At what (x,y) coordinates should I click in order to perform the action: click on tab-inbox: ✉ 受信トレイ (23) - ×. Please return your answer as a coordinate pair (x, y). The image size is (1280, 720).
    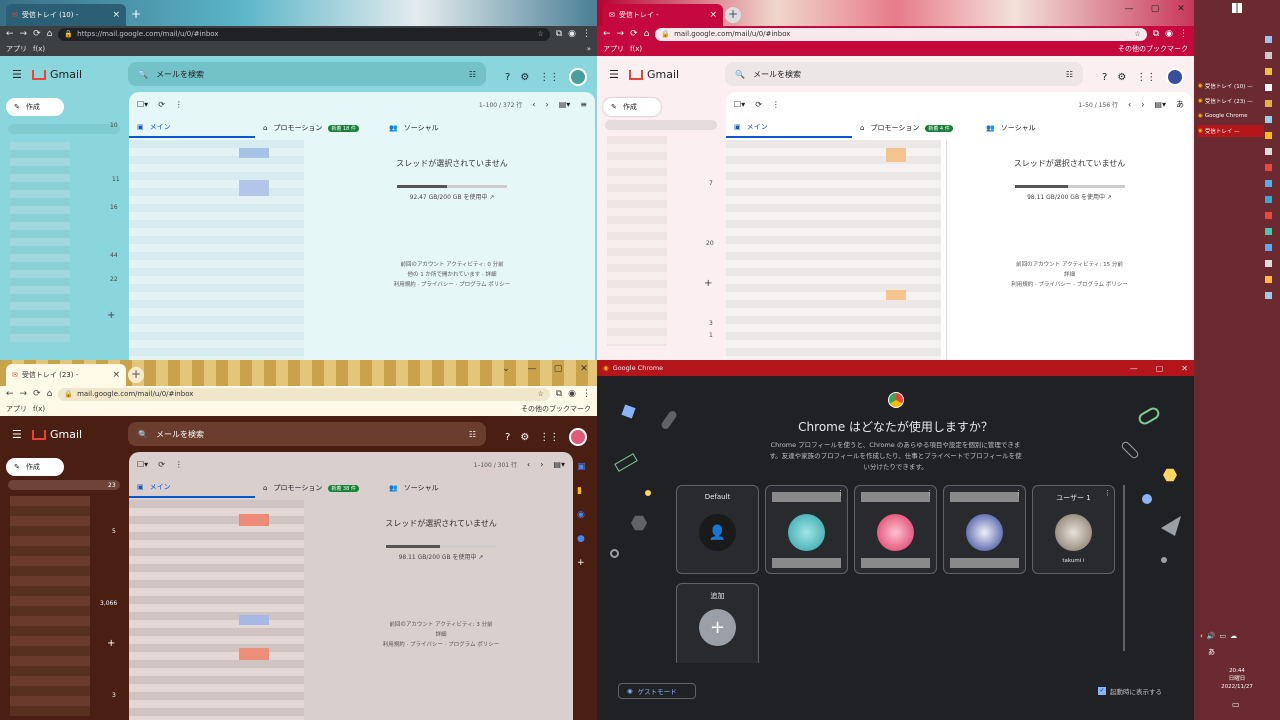
    Looking at the image, I should click on (66, 375).